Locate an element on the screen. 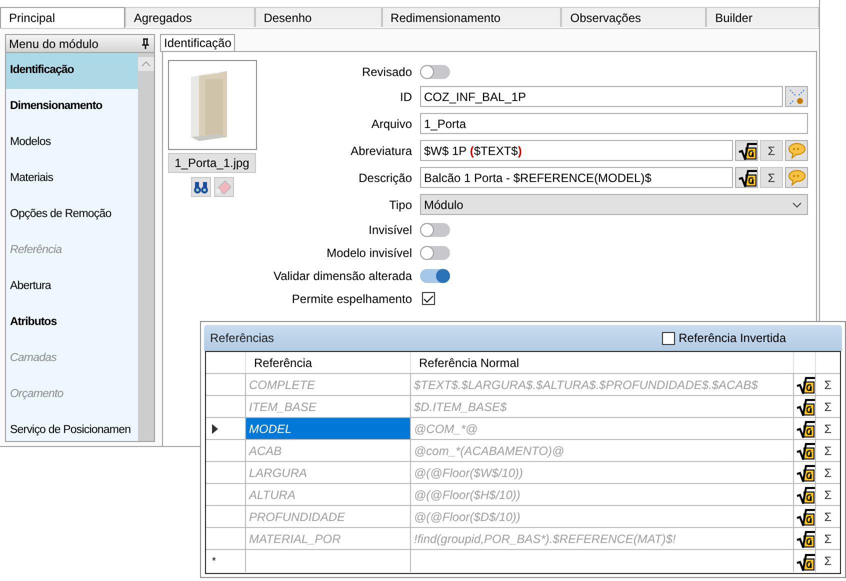 This screenshot has height=581, width=846. field-label: ID is located at coordinates (405, 97).